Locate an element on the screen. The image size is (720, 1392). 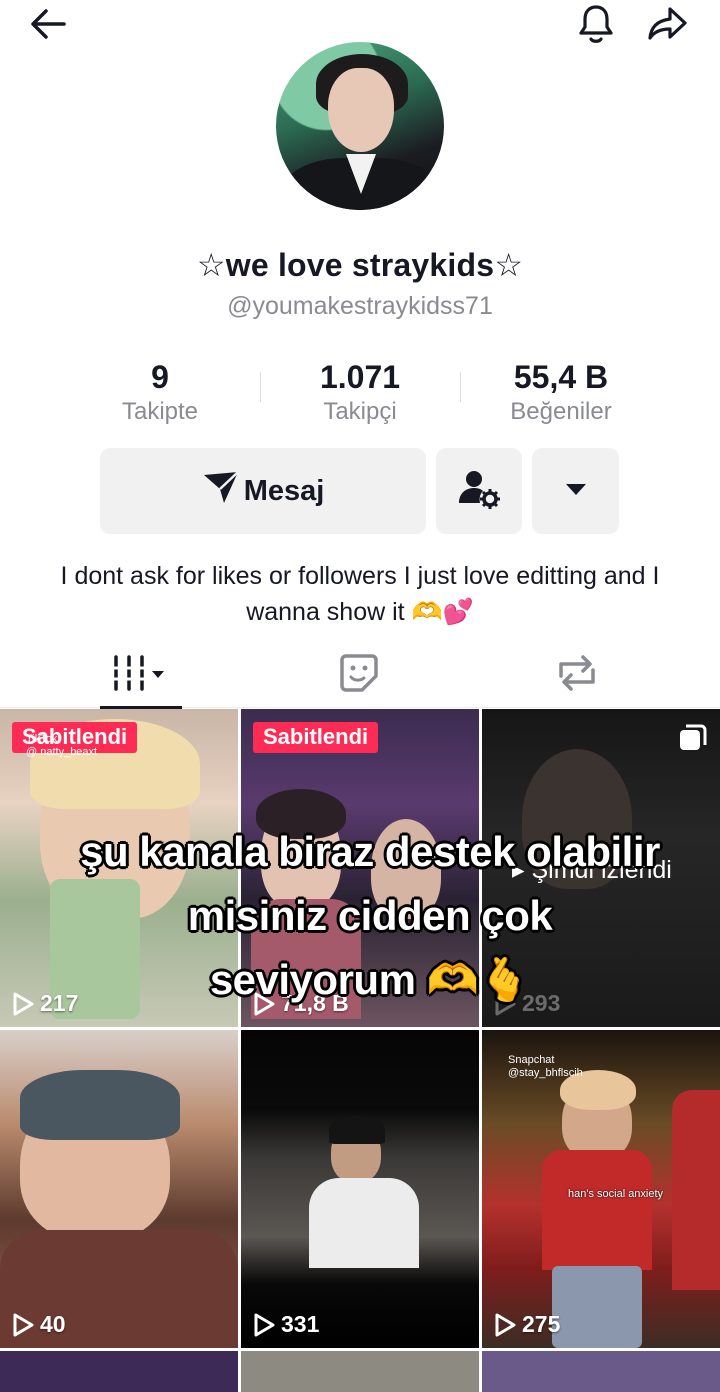
view-count-value: 275 is located at coordinates (541, 1324).